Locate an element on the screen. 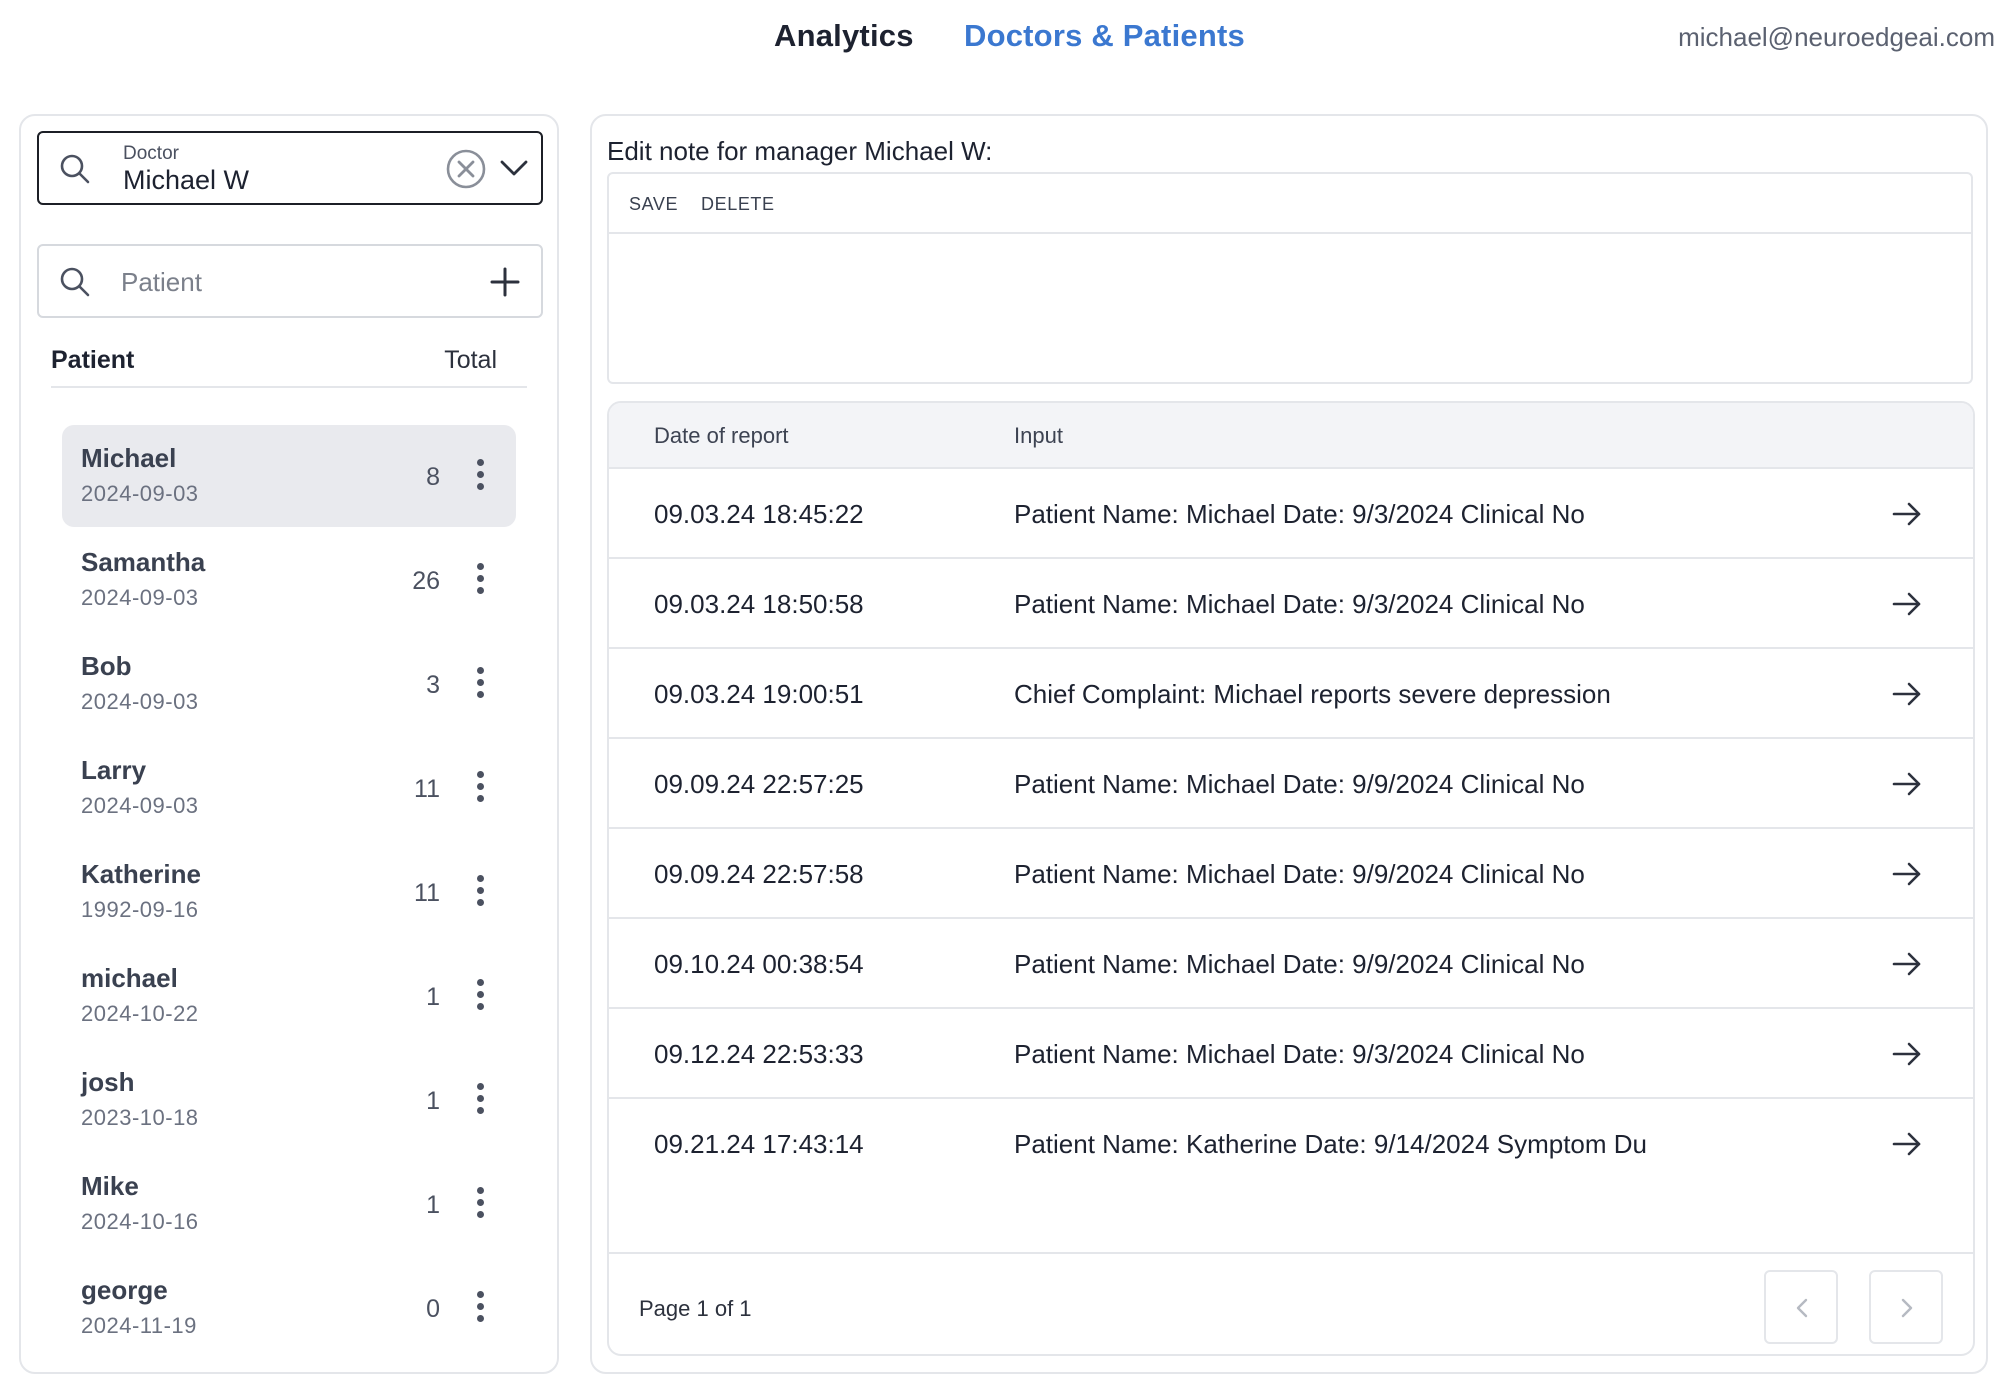 The height and width of the screenshot is (1391, 1999). patient-name: Bob is located at coordinates (106, 666).